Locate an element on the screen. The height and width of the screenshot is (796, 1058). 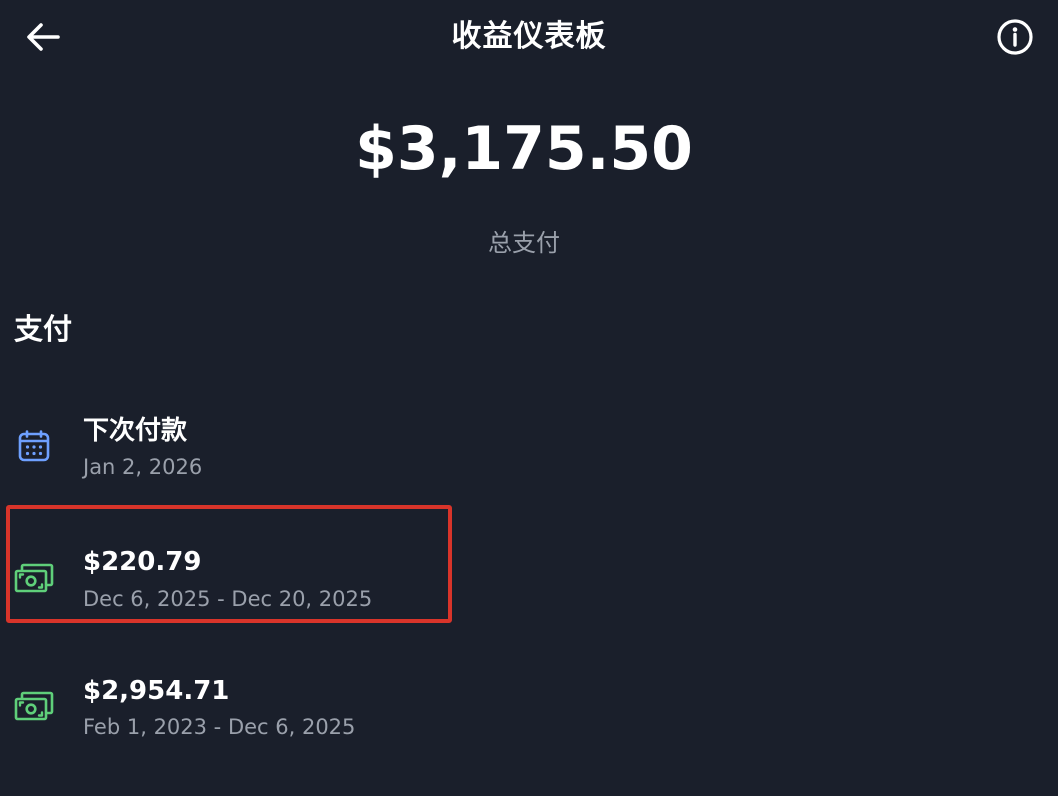
info-icon is located at coordinates (1015, 37).